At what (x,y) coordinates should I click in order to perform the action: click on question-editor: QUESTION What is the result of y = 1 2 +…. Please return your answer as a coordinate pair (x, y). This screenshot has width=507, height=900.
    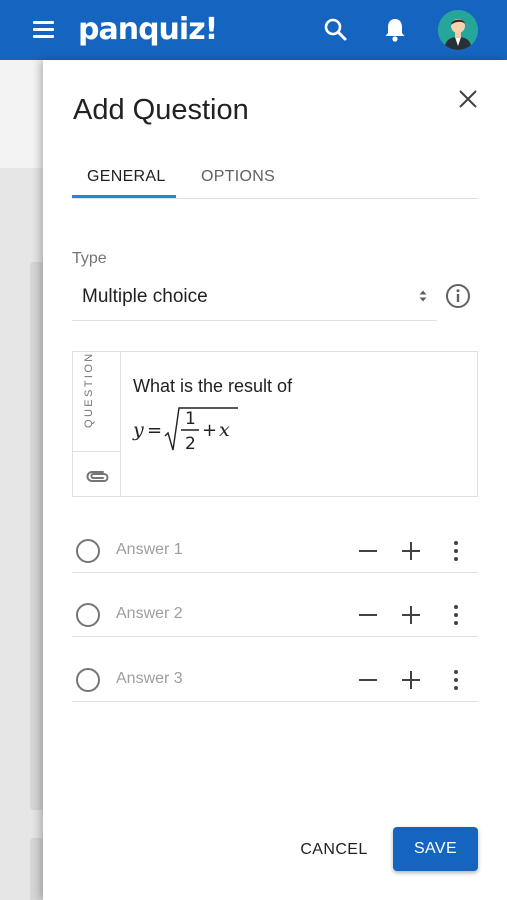
    Looking at the image, I should click on (275, 424).